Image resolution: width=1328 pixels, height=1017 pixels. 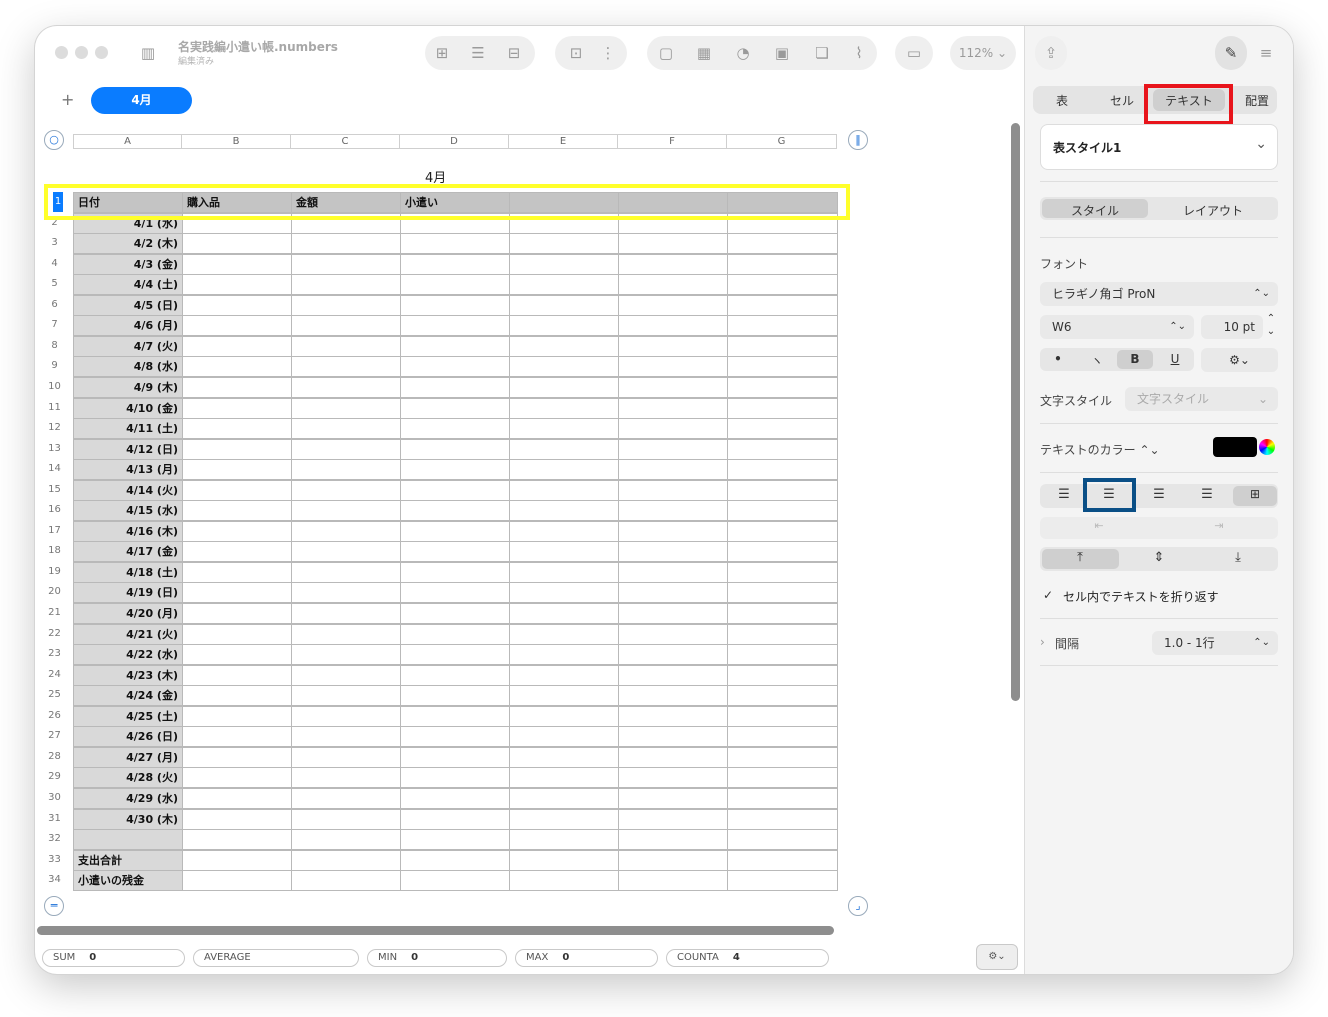 I want to click on date-cell: 4/11 (土), so click(x=128, y=428).